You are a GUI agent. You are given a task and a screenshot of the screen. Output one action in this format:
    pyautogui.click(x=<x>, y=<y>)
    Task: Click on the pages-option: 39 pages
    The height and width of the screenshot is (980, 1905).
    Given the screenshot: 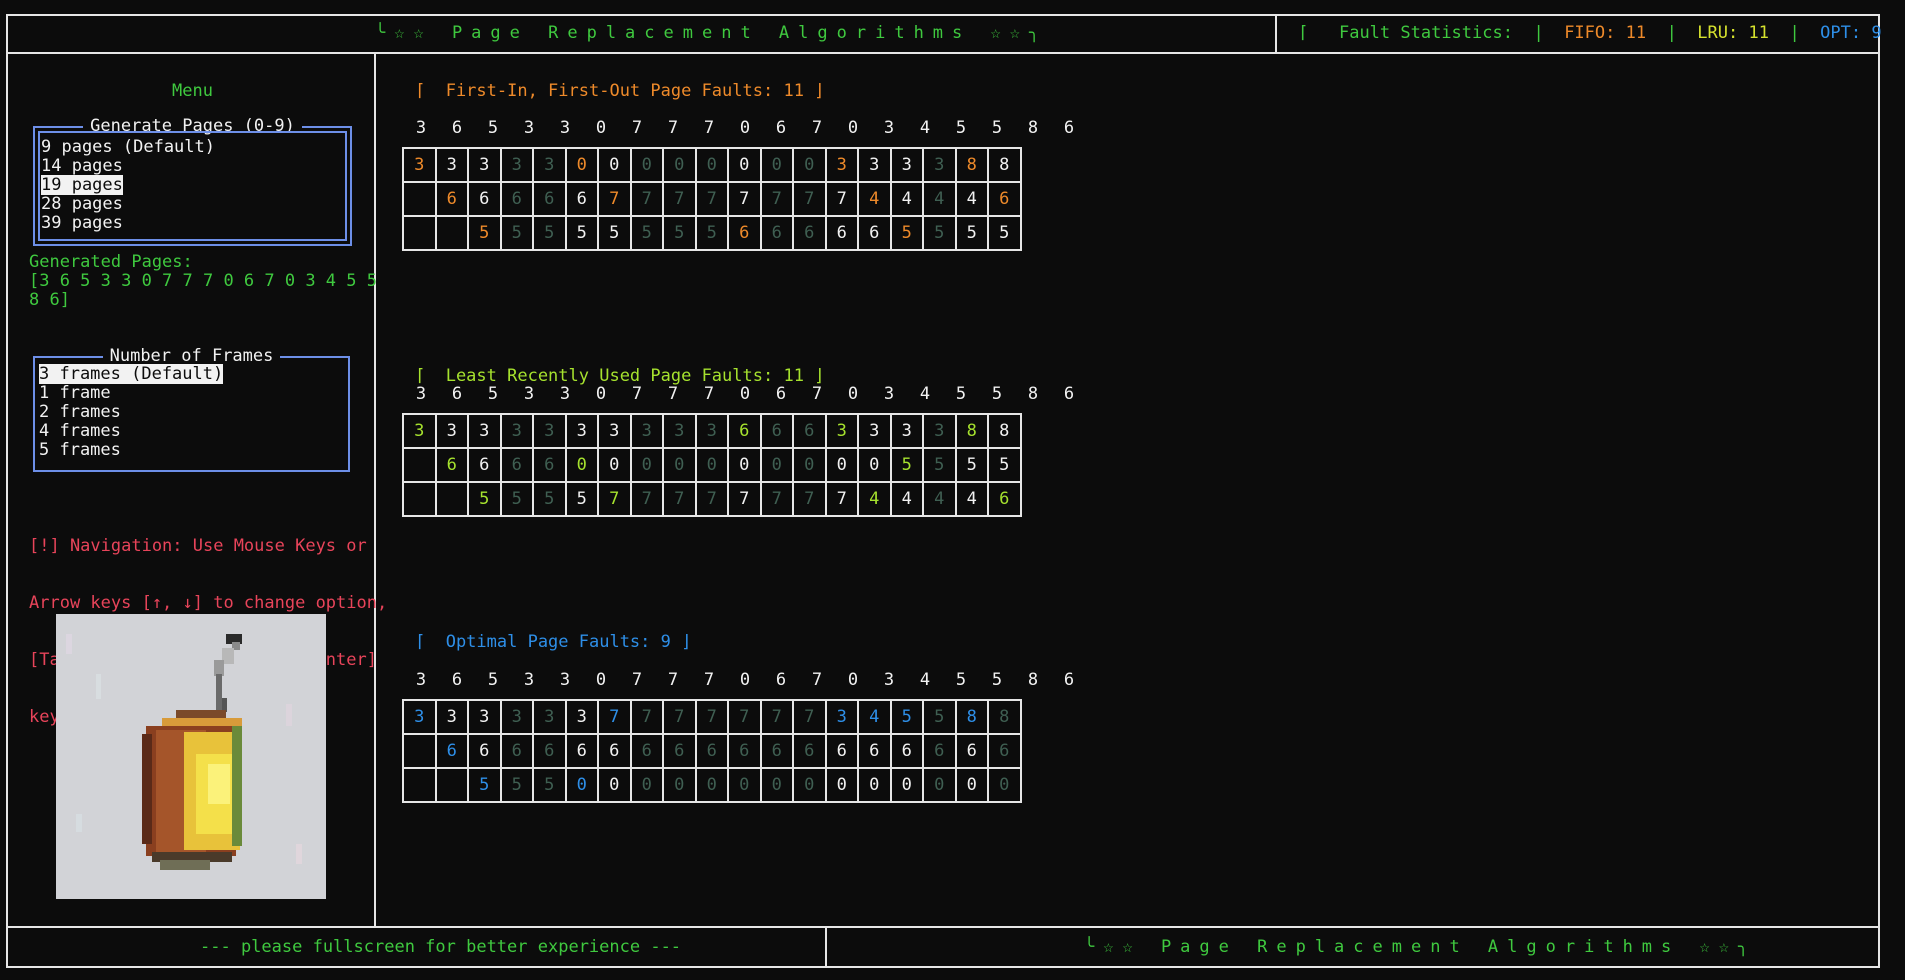 What is the action you would take?
    pyautogui.click(x=127, y=223)
    